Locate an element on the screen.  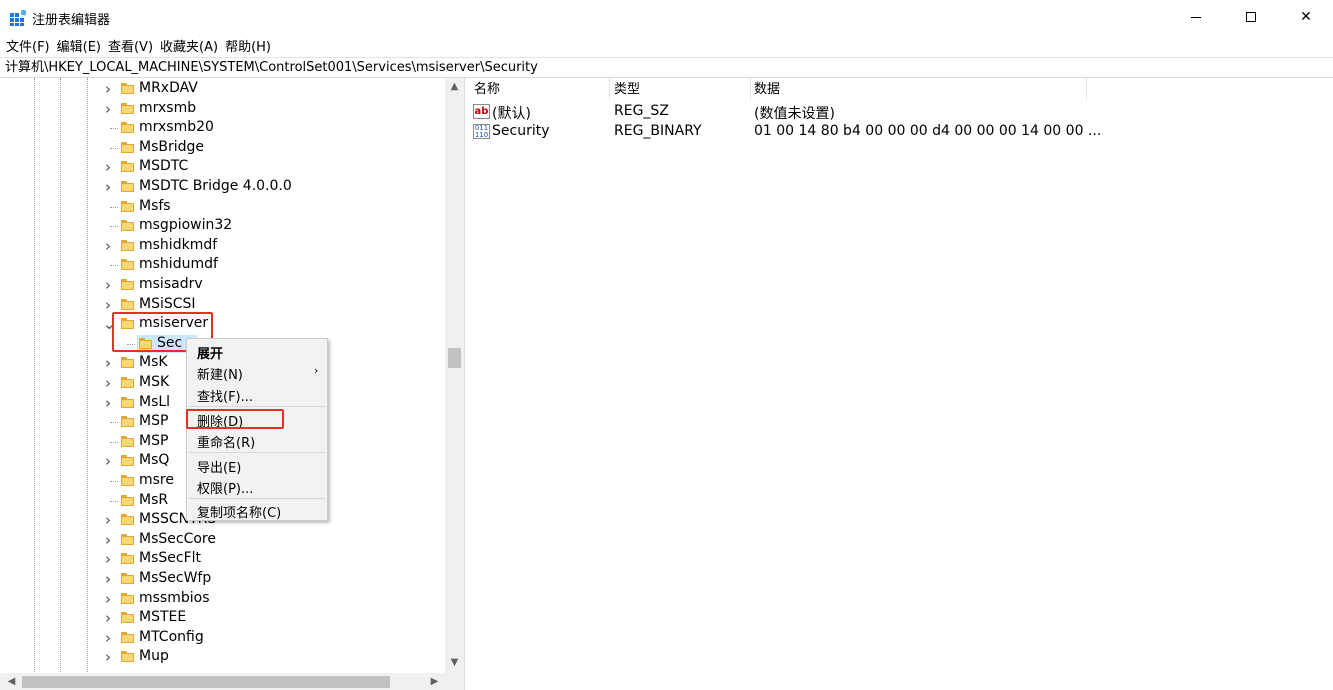
tree-node: › MsSecCore is located at coordinates (222, 540).